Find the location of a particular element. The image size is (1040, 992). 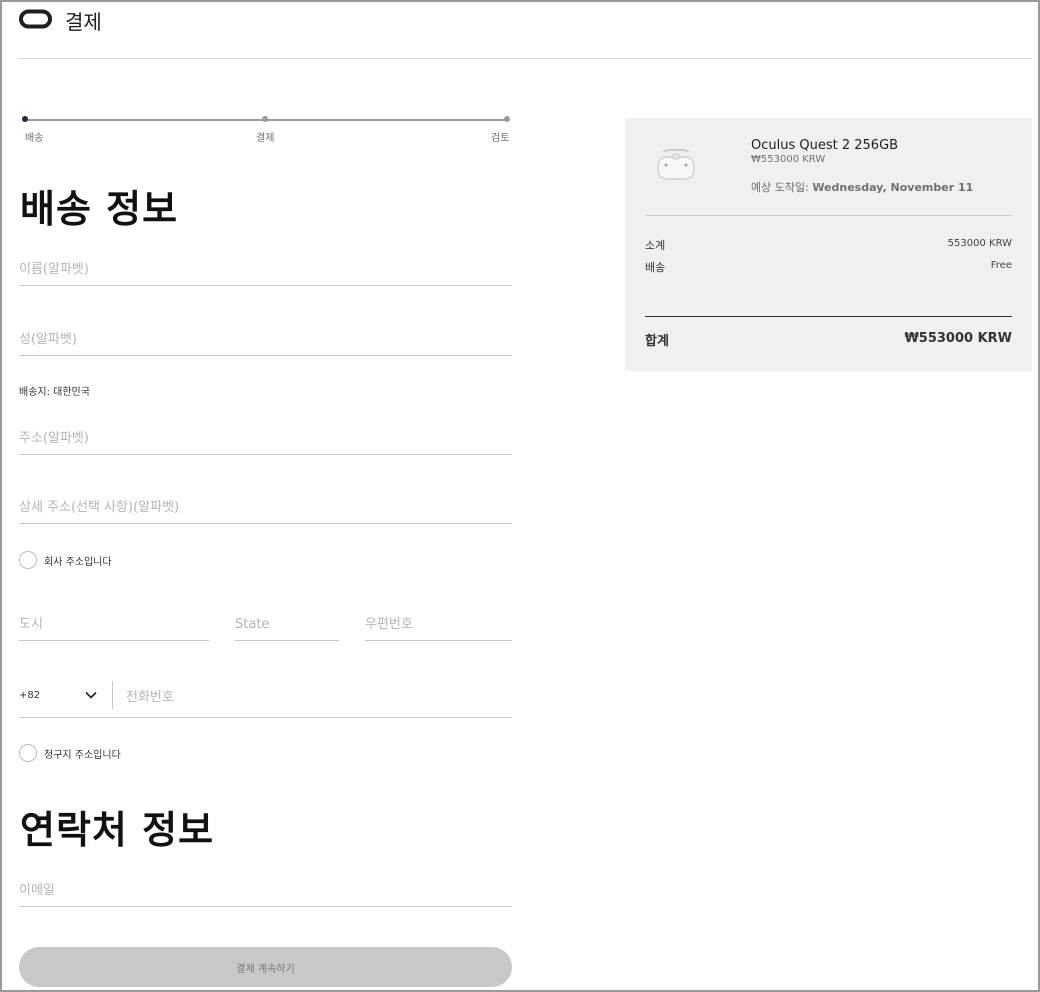

phone-number-input is located at coordinates (319, 697).